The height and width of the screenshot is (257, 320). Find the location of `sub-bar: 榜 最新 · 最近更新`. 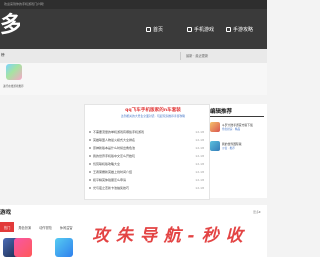

sub-bar: 榜 最新 · 最近更新 is located at coordinates (133, 56).